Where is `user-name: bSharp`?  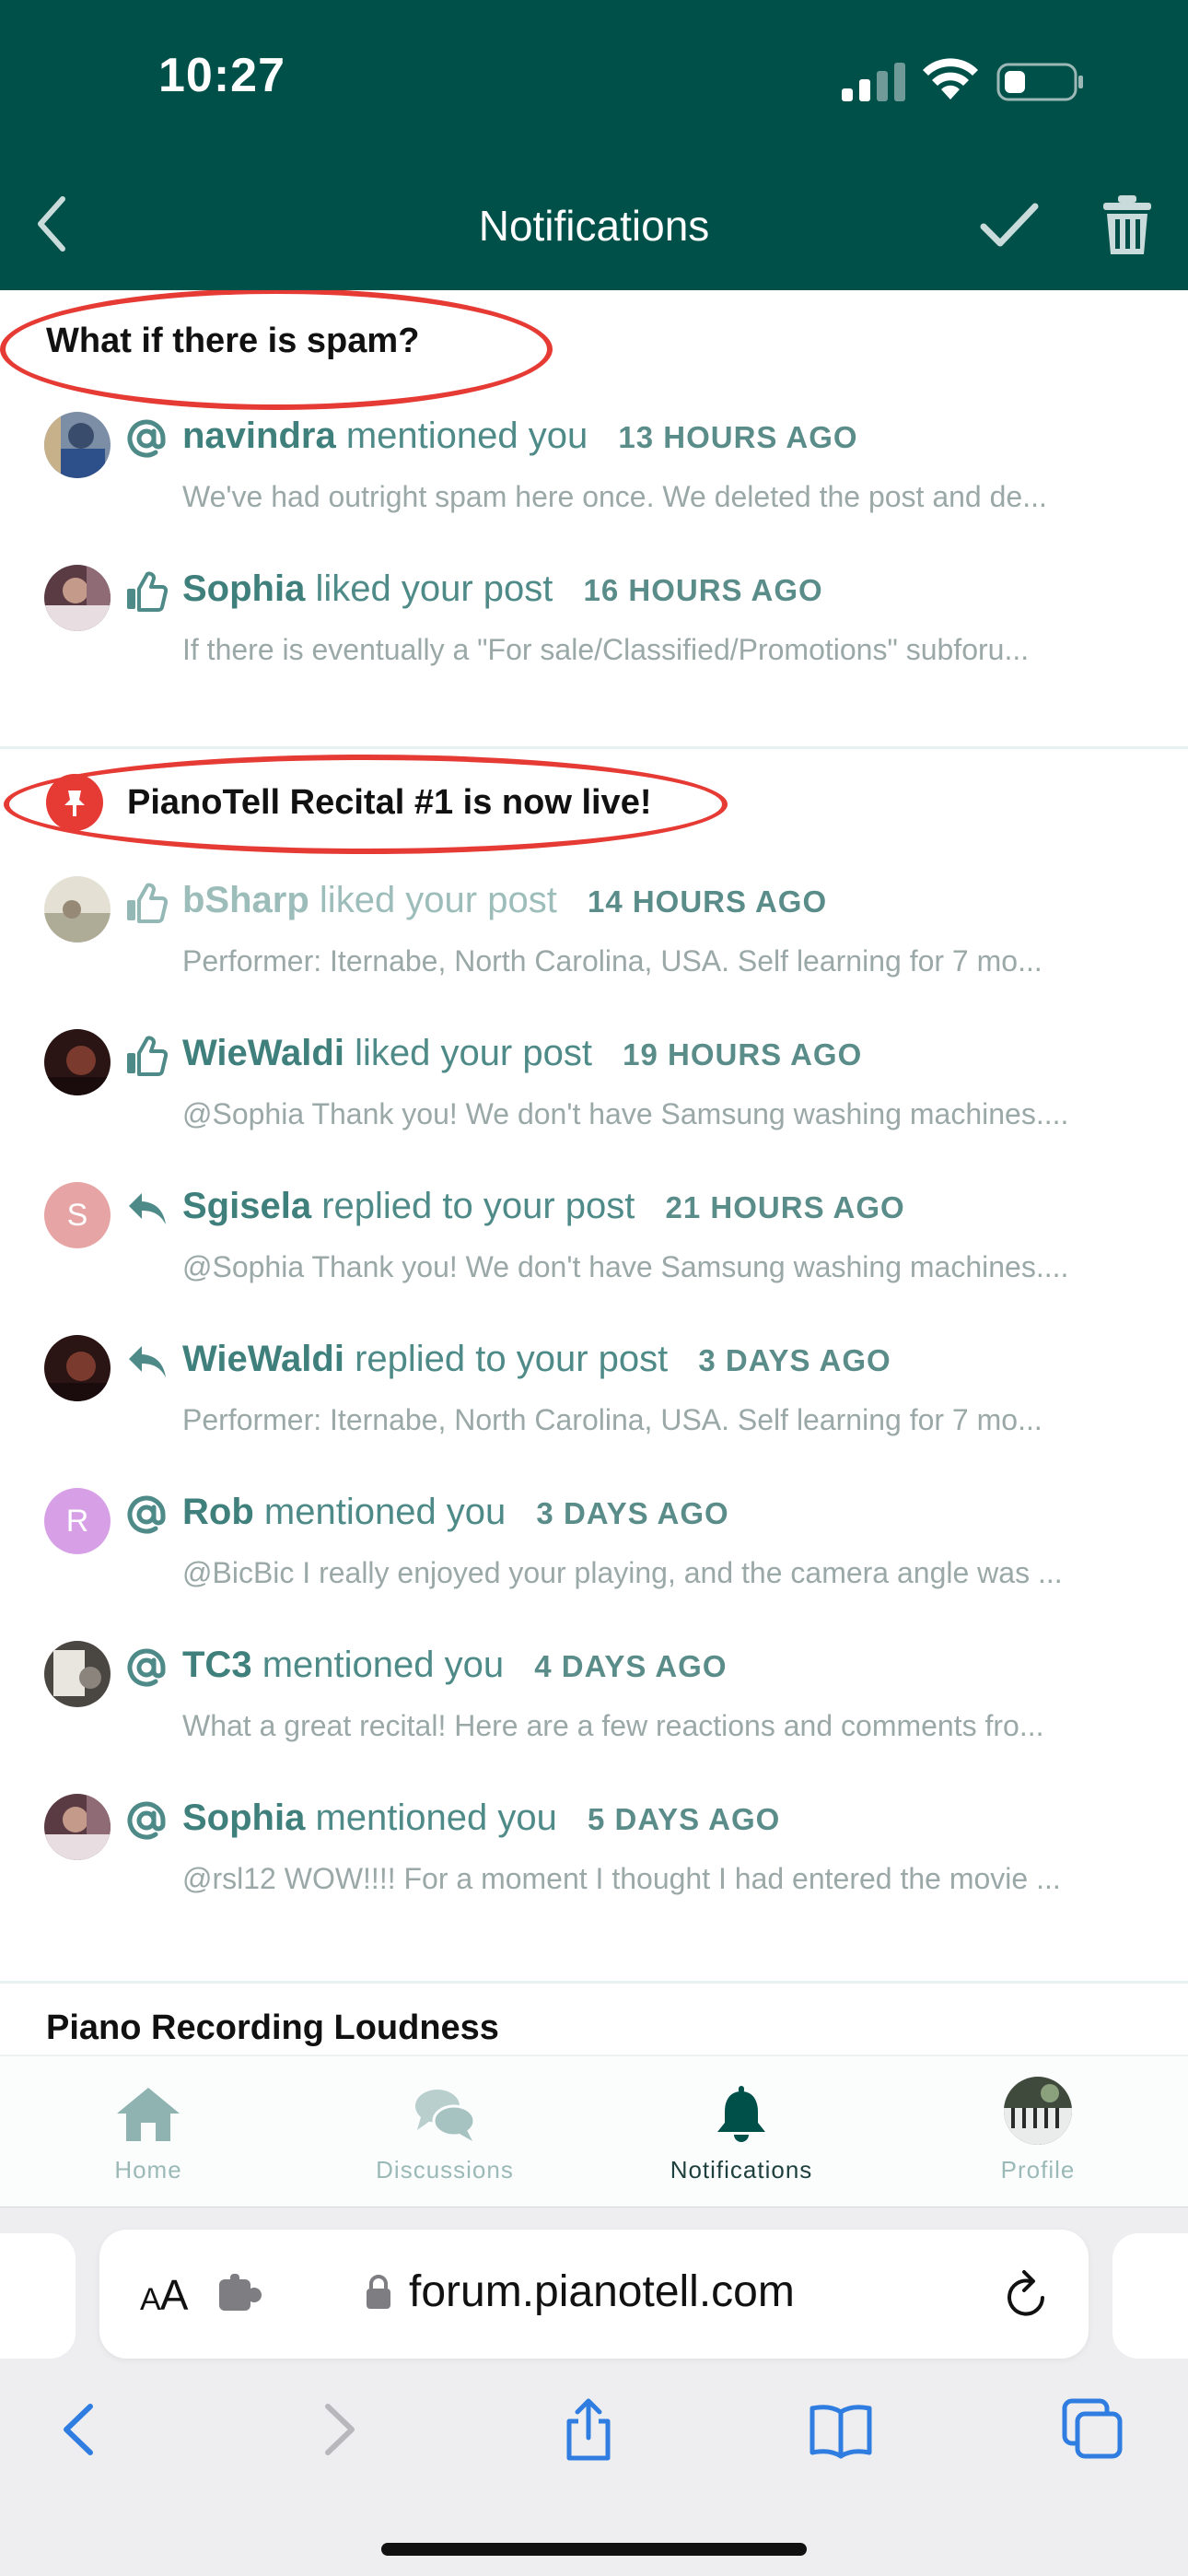 user-name: bSharp is located at coordinates (246, 900).